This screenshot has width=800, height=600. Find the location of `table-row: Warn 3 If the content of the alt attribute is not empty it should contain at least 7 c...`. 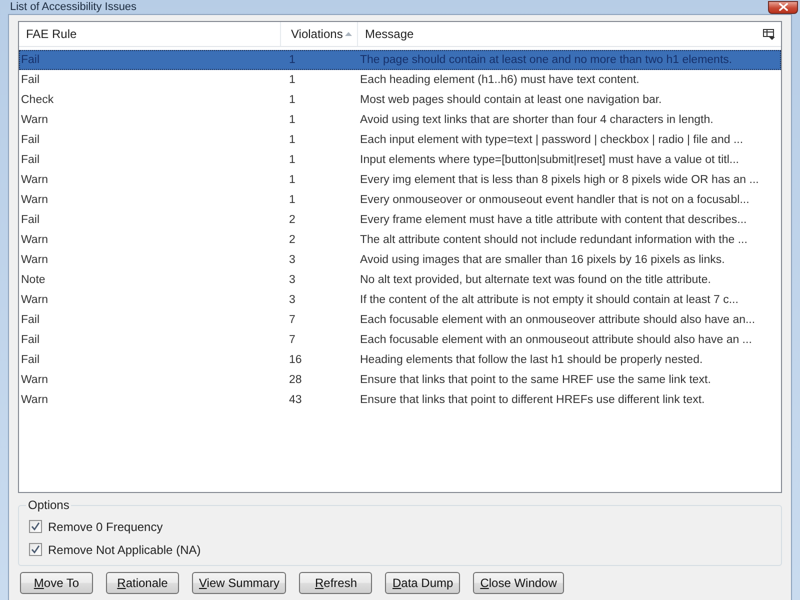

table-row: Warn 3 If the content of the alt attribute is not empty it should contain at least 7 c... is located at coordinates (400, 300).